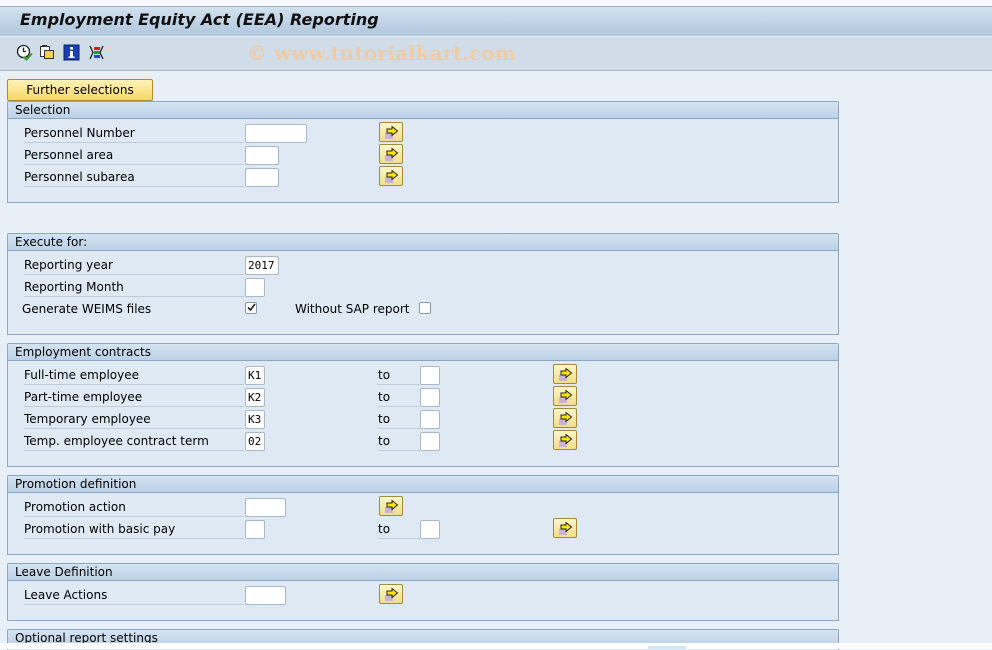 This screenshot has height=650, width=992. I want to click on full-time-employee-row: Full-time employee K1 to, so click(423, 374).